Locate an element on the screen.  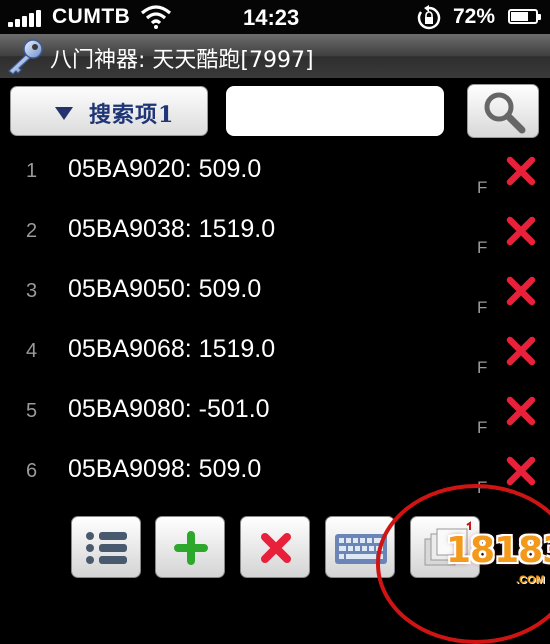
add-icon is located at coordinates (191, 548).